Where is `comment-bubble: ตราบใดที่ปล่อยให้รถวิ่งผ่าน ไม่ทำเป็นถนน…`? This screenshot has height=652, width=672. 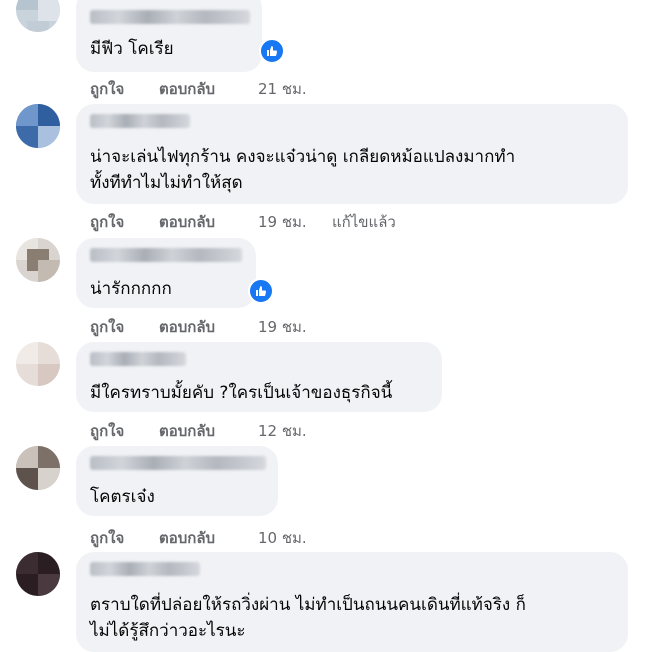 comment-bubble: ตราบใดที่ปล่อยให้รถวิ่งผ่าน ไม่ทำเป็นถนน… is located at coordinates (352, 602).